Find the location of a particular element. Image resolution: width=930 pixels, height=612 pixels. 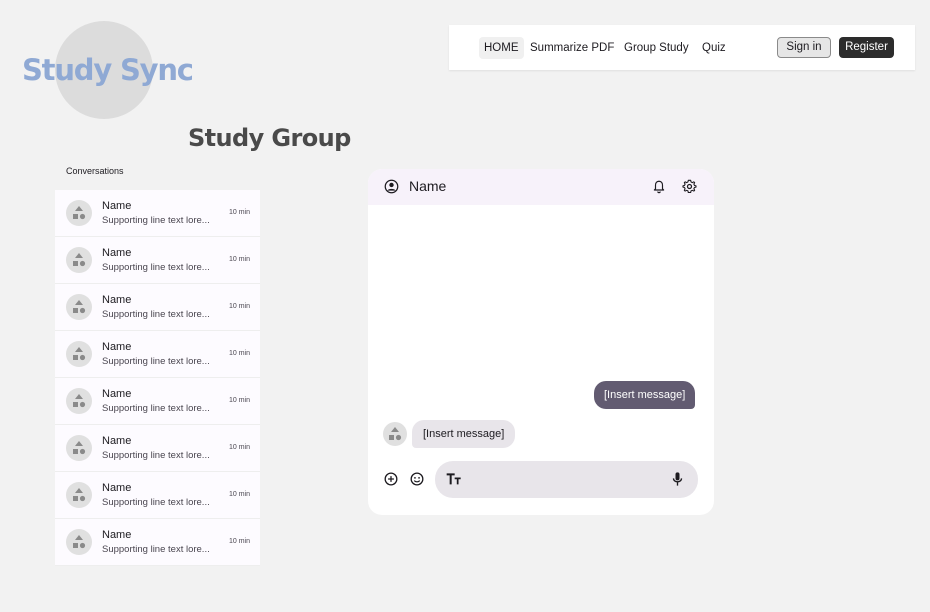

nav-summarize-pdf: Summarize PDF is located at coordinates (572, 48).